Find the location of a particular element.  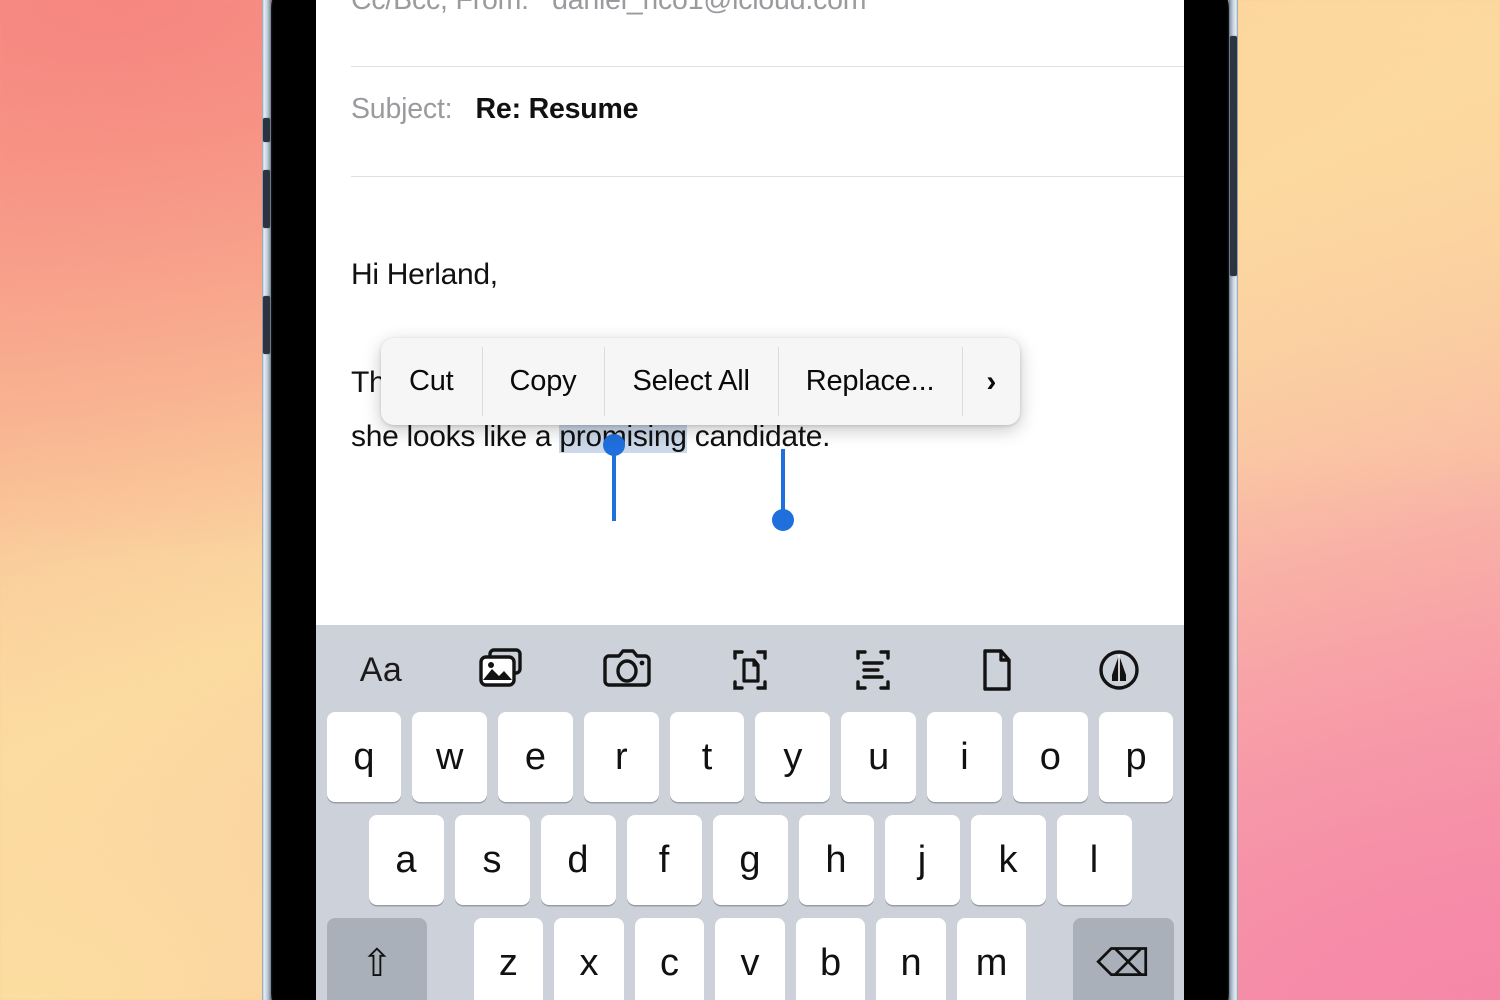

key-f: f is located at coordinates (664, 860).